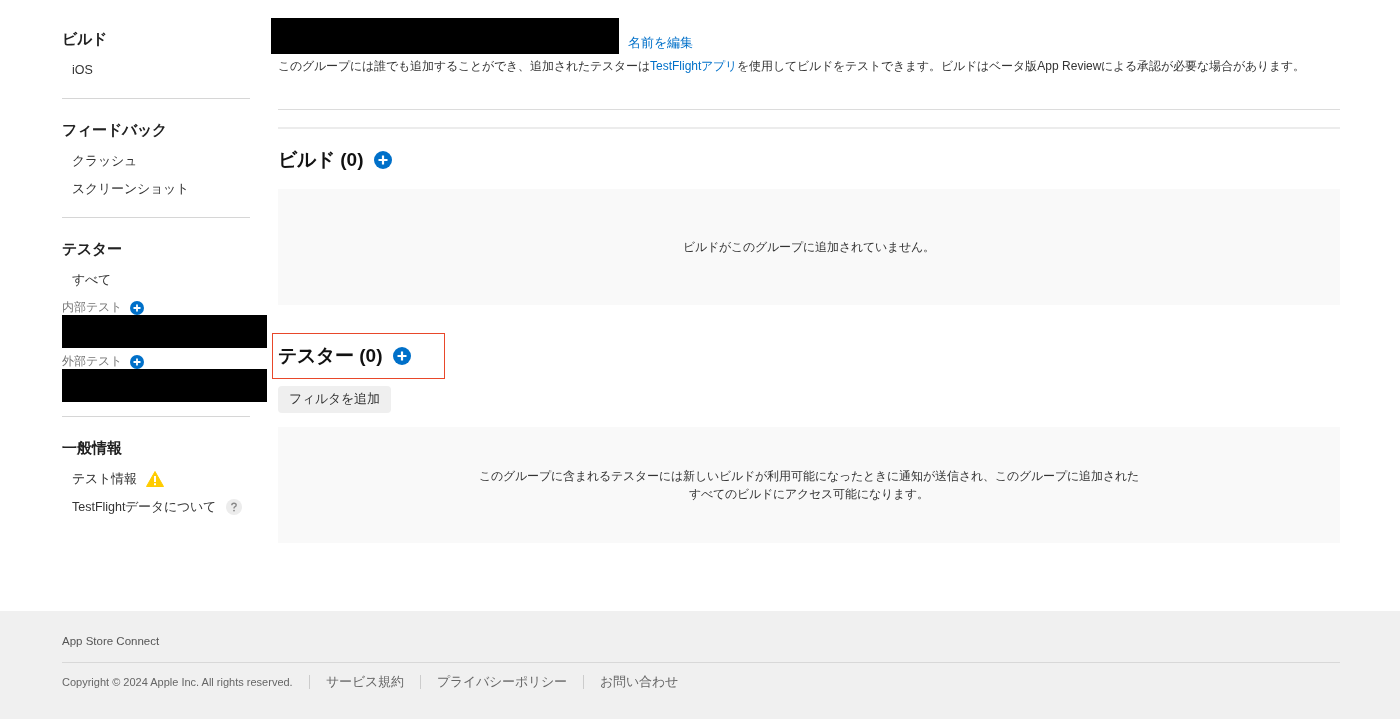  What do you see at coordinates (115, 130) in the screenshot?
I see `sidebar-heading: フィードバック` at bounding box center [115, 130].